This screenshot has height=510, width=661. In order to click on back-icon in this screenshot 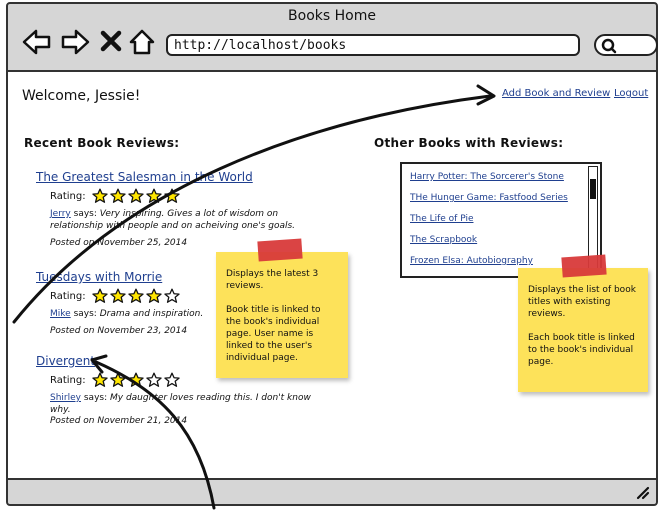, I will do `click(37, 42)`.